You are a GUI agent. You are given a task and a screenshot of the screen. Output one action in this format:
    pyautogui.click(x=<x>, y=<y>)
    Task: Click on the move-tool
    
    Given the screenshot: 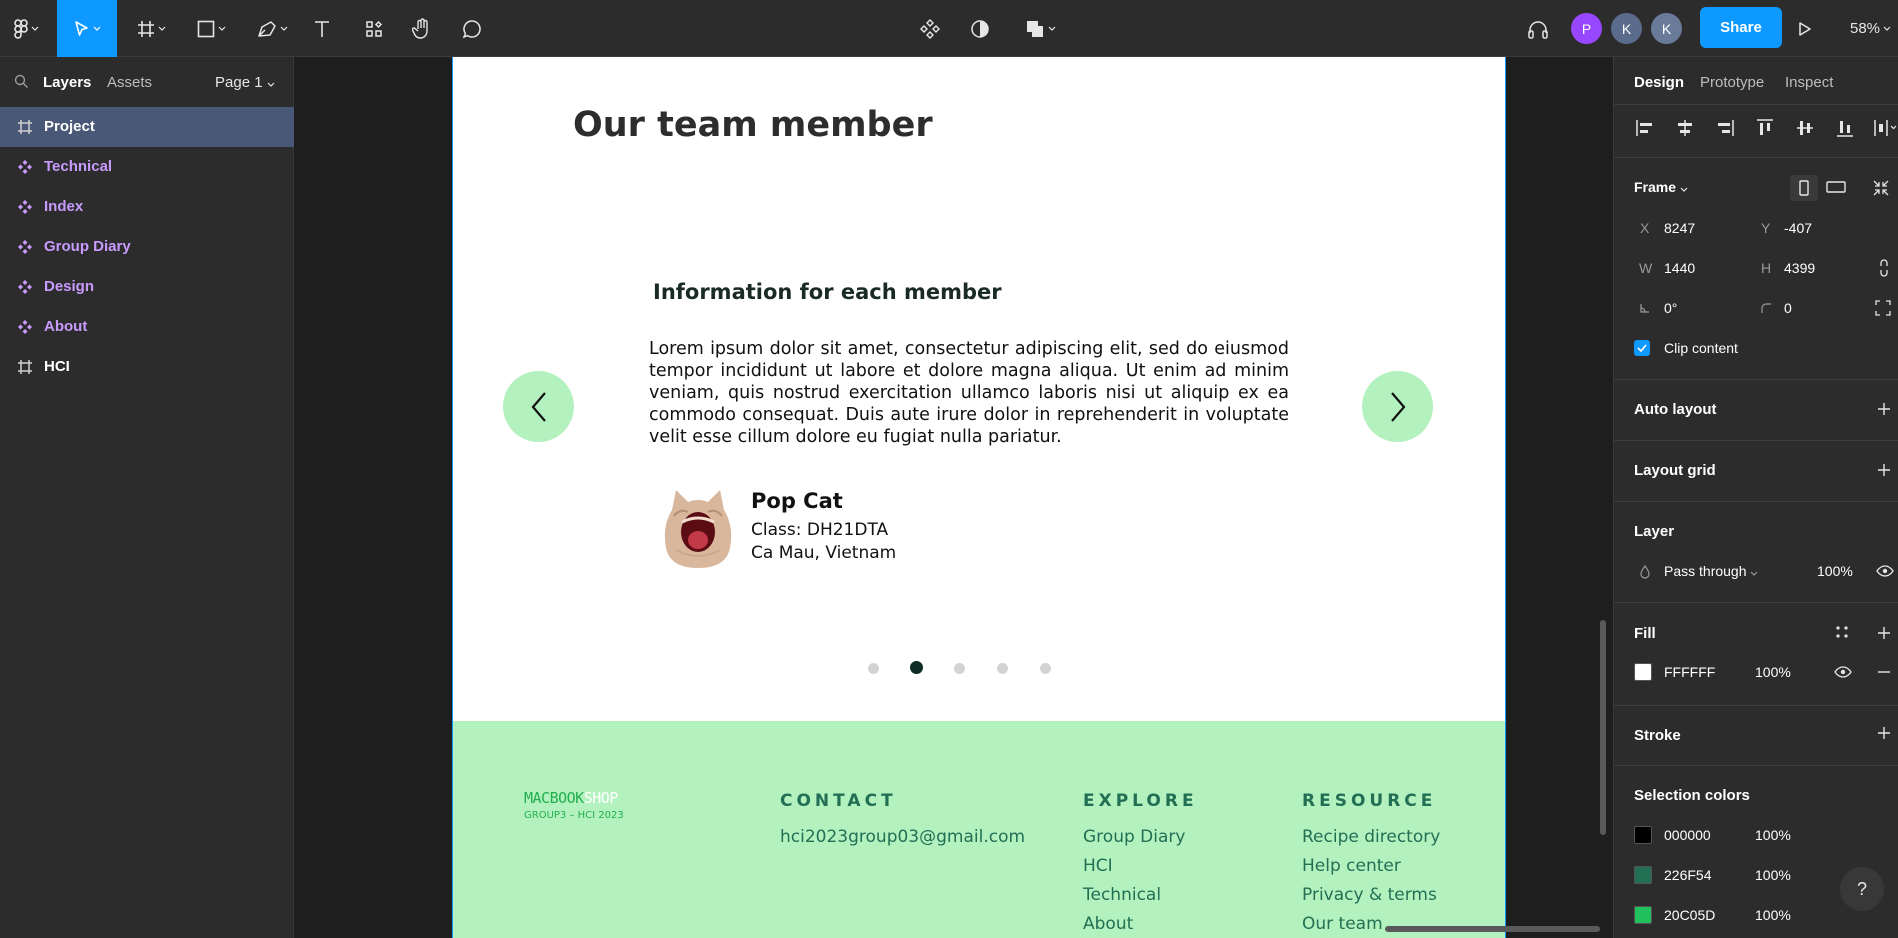 What is the action you would take?
    pyautogui.click(x=87, y=28)
    